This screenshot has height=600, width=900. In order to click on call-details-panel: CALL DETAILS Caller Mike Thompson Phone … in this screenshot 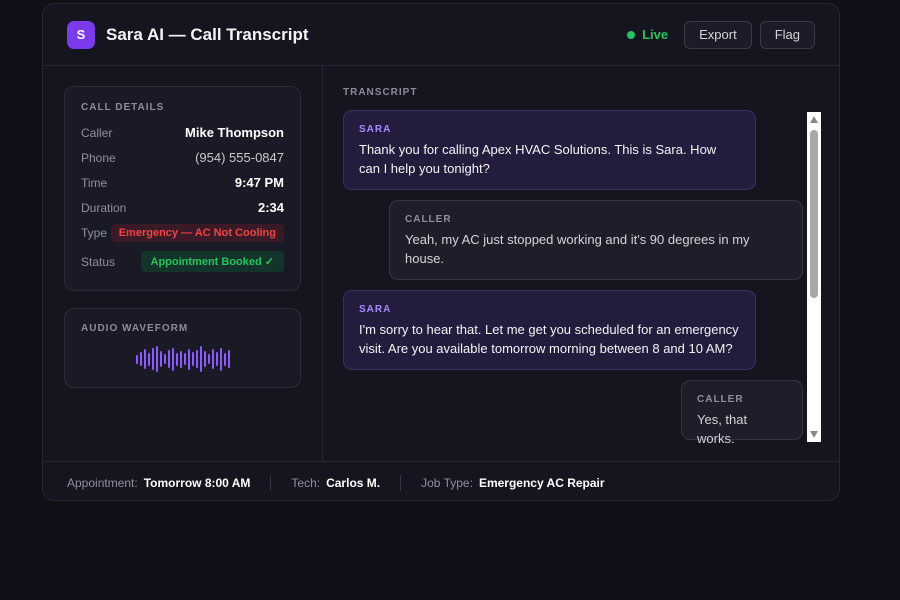, I will do `click(182, 188)`.